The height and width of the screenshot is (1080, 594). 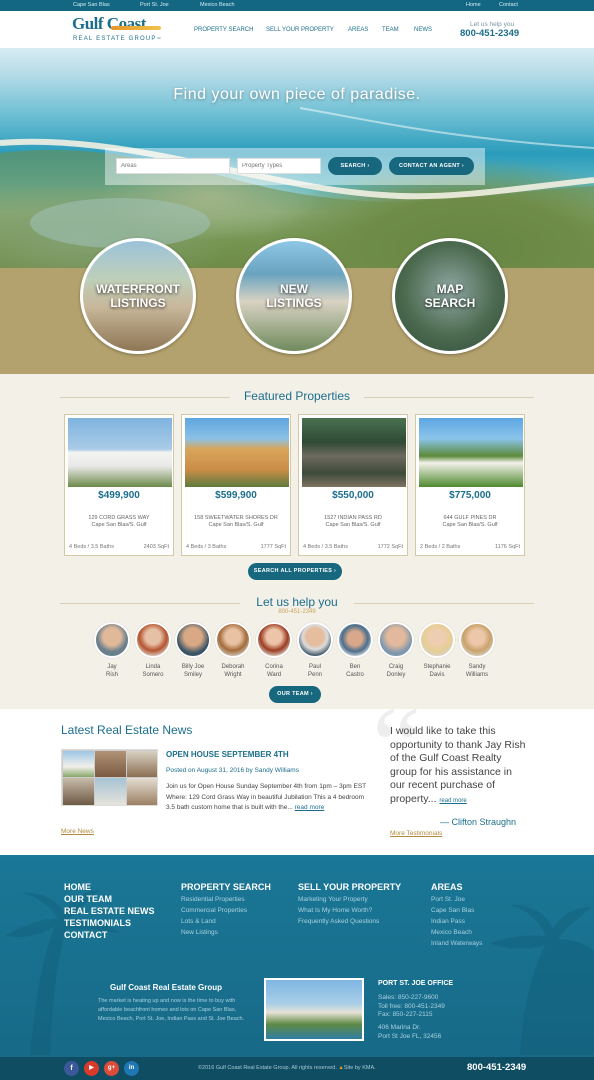 What do you see at coordinates (233, 650) in the screenshot?
I see `team-member: Deborah Wright` at bounding box center [233, 650].